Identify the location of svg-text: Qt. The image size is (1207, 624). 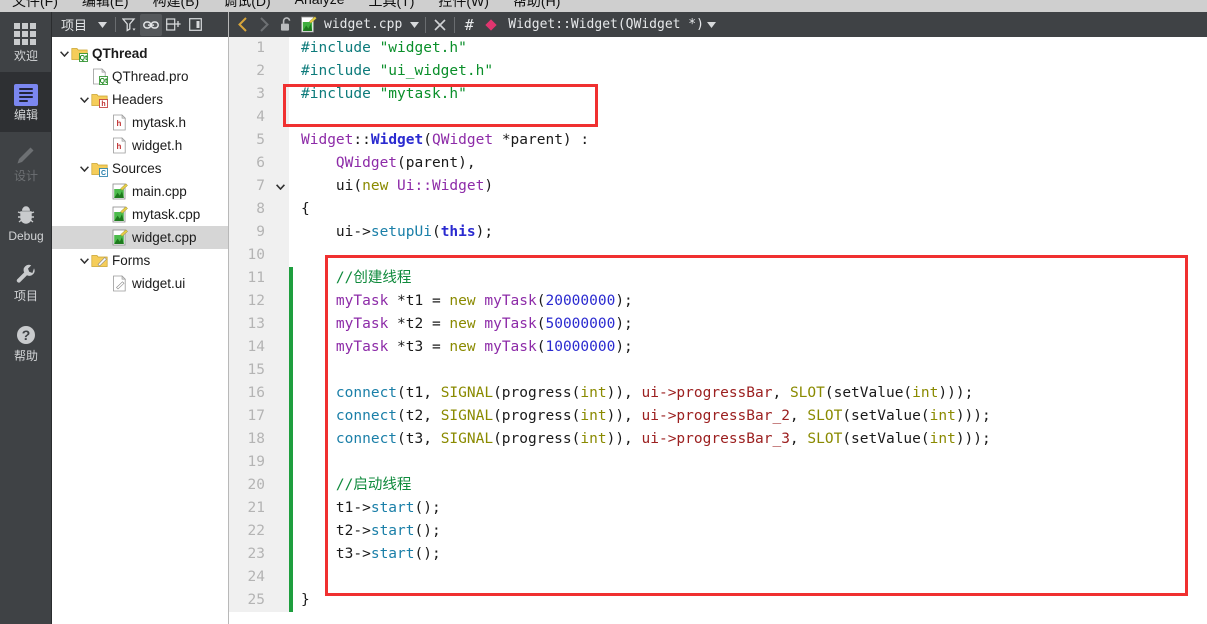
(84, 58).